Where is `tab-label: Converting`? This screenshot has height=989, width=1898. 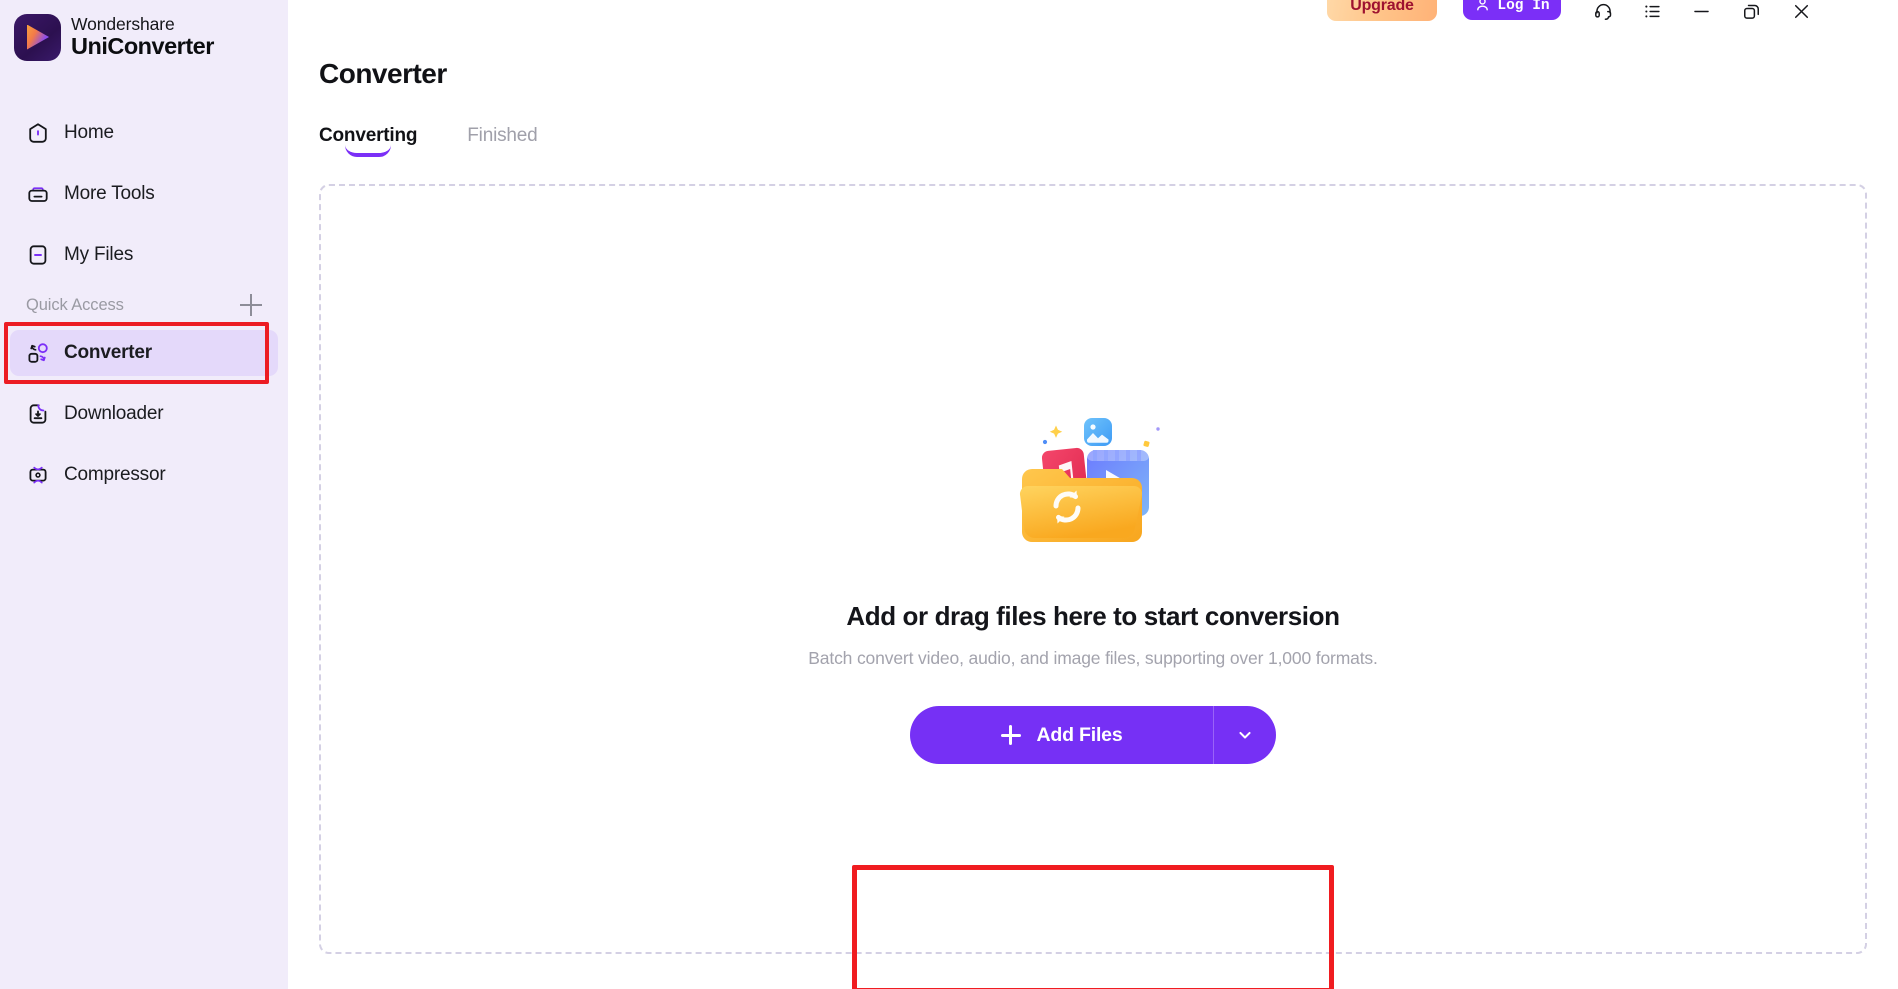 tab-label: Converting is located at coordinates (368, 135).